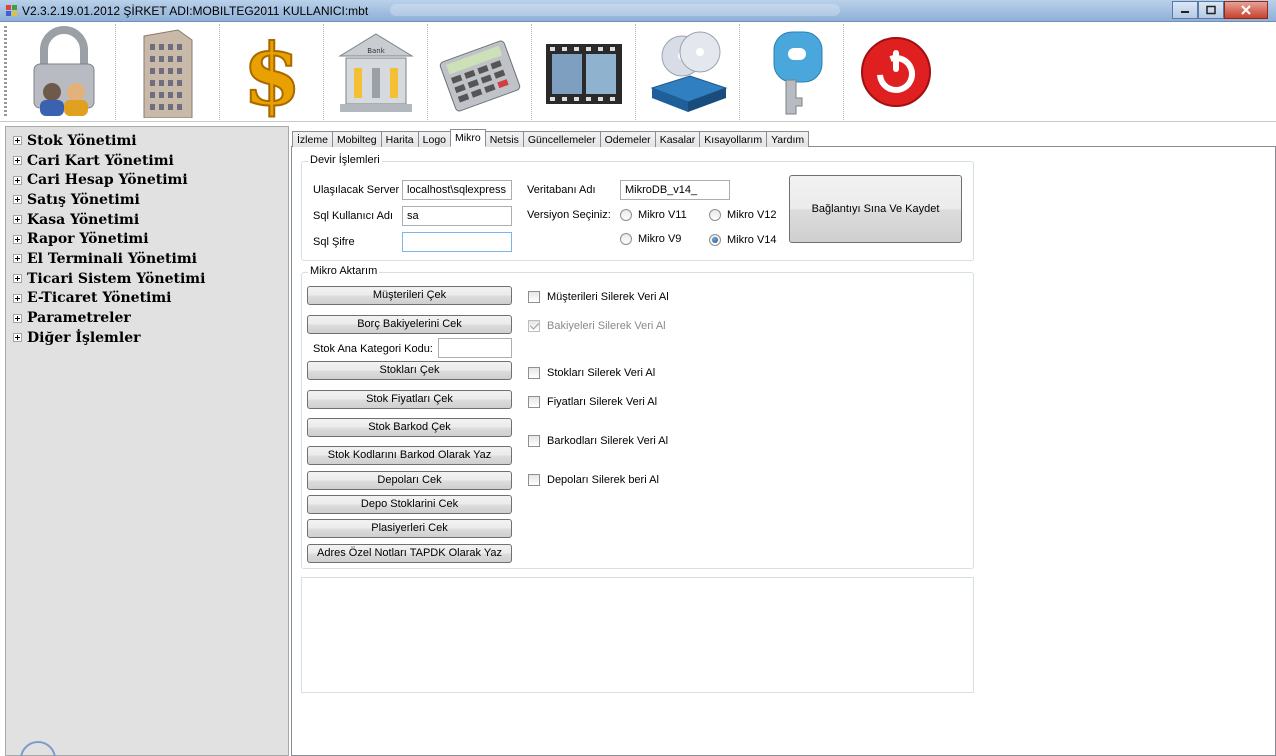 This screenshot has height=756, width=1276. Describe the element at coordinates (875, 209) in the screenshot. I see `test-save-connection-button: Bağlantıyı Sına Ve Kaydet` at that location.